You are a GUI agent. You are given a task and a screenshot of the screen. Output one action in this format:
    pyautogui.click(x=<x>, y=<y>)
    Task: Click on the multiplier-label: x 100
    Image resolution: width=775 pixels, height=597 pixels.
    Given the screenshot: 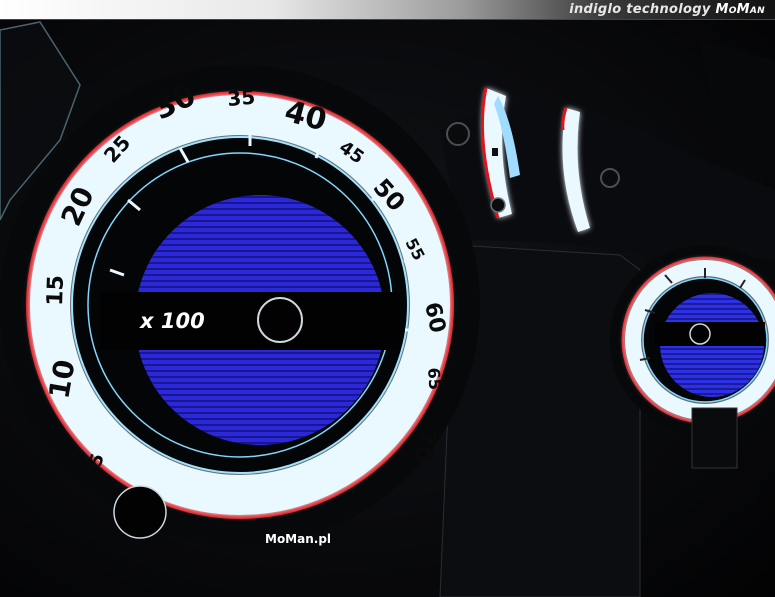 What is the action you would take?
    pyautogui.click(x=172, y=321)
    